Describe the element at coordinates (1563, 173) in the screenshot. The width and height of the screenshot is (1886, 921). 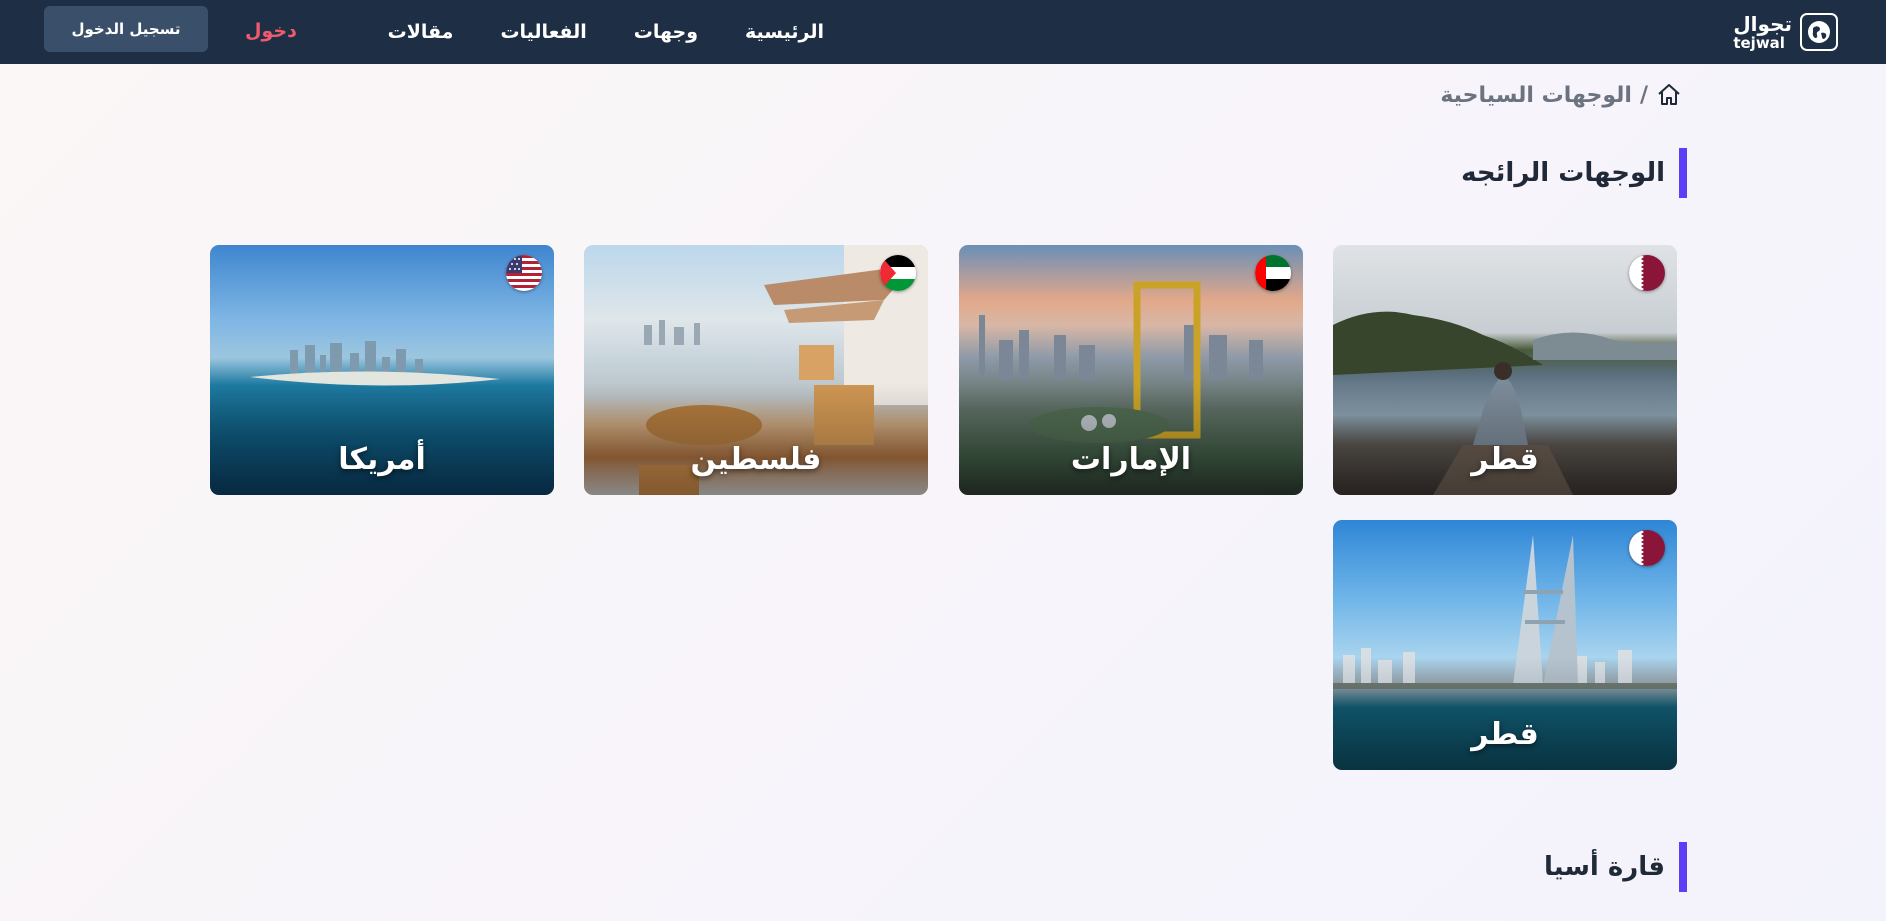
I see `section-title-text: الوجهات الرائجه` at that location.